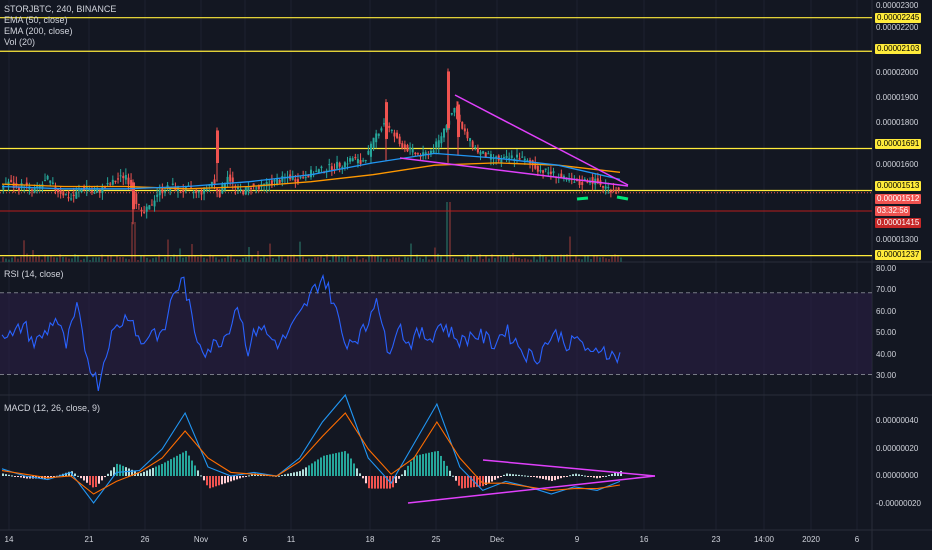 This screenshot has width=932, height=550. What do you see at coordinates (898, 199) in the screenshot?
I see `current-price-badge: 0.00001512` at bounding box center [898, 199].